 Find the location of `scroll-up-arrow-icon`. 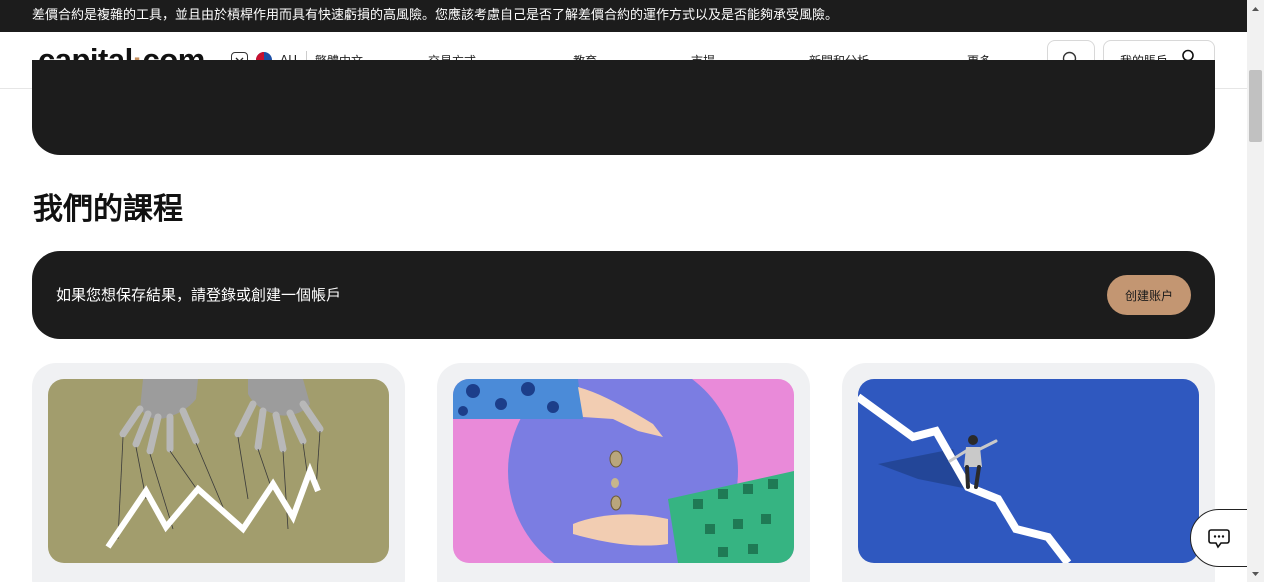

scroll-up-arrow-icon is located at coordinates (1255, 8).